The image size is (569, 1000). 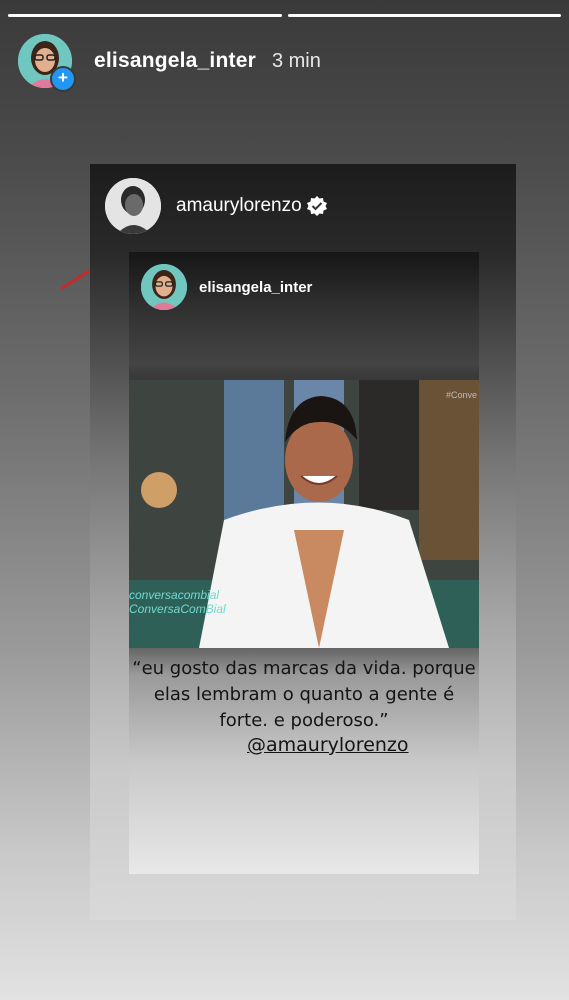 What do you see at coordinates (255, 287) in the screenshot?
I see `inner-post-username: elisangela_inter` at bounding box center [255, 287].